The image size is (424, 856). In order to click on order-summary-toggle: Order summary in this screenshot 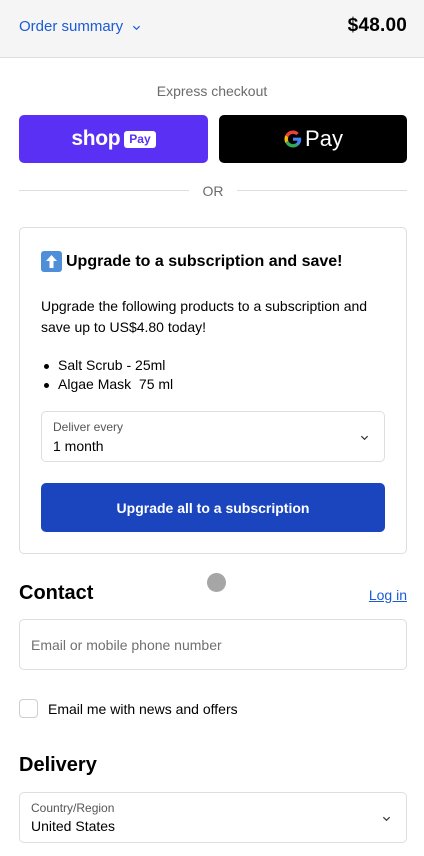, I will do `click(80, 26)`.